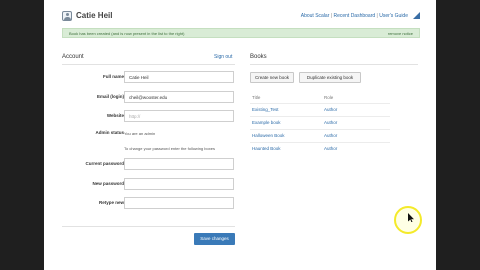  What do you see at coordinates (223, 57) in the screenshot?
I see `signout-link: Sign out` at bounding box center [223, 57].